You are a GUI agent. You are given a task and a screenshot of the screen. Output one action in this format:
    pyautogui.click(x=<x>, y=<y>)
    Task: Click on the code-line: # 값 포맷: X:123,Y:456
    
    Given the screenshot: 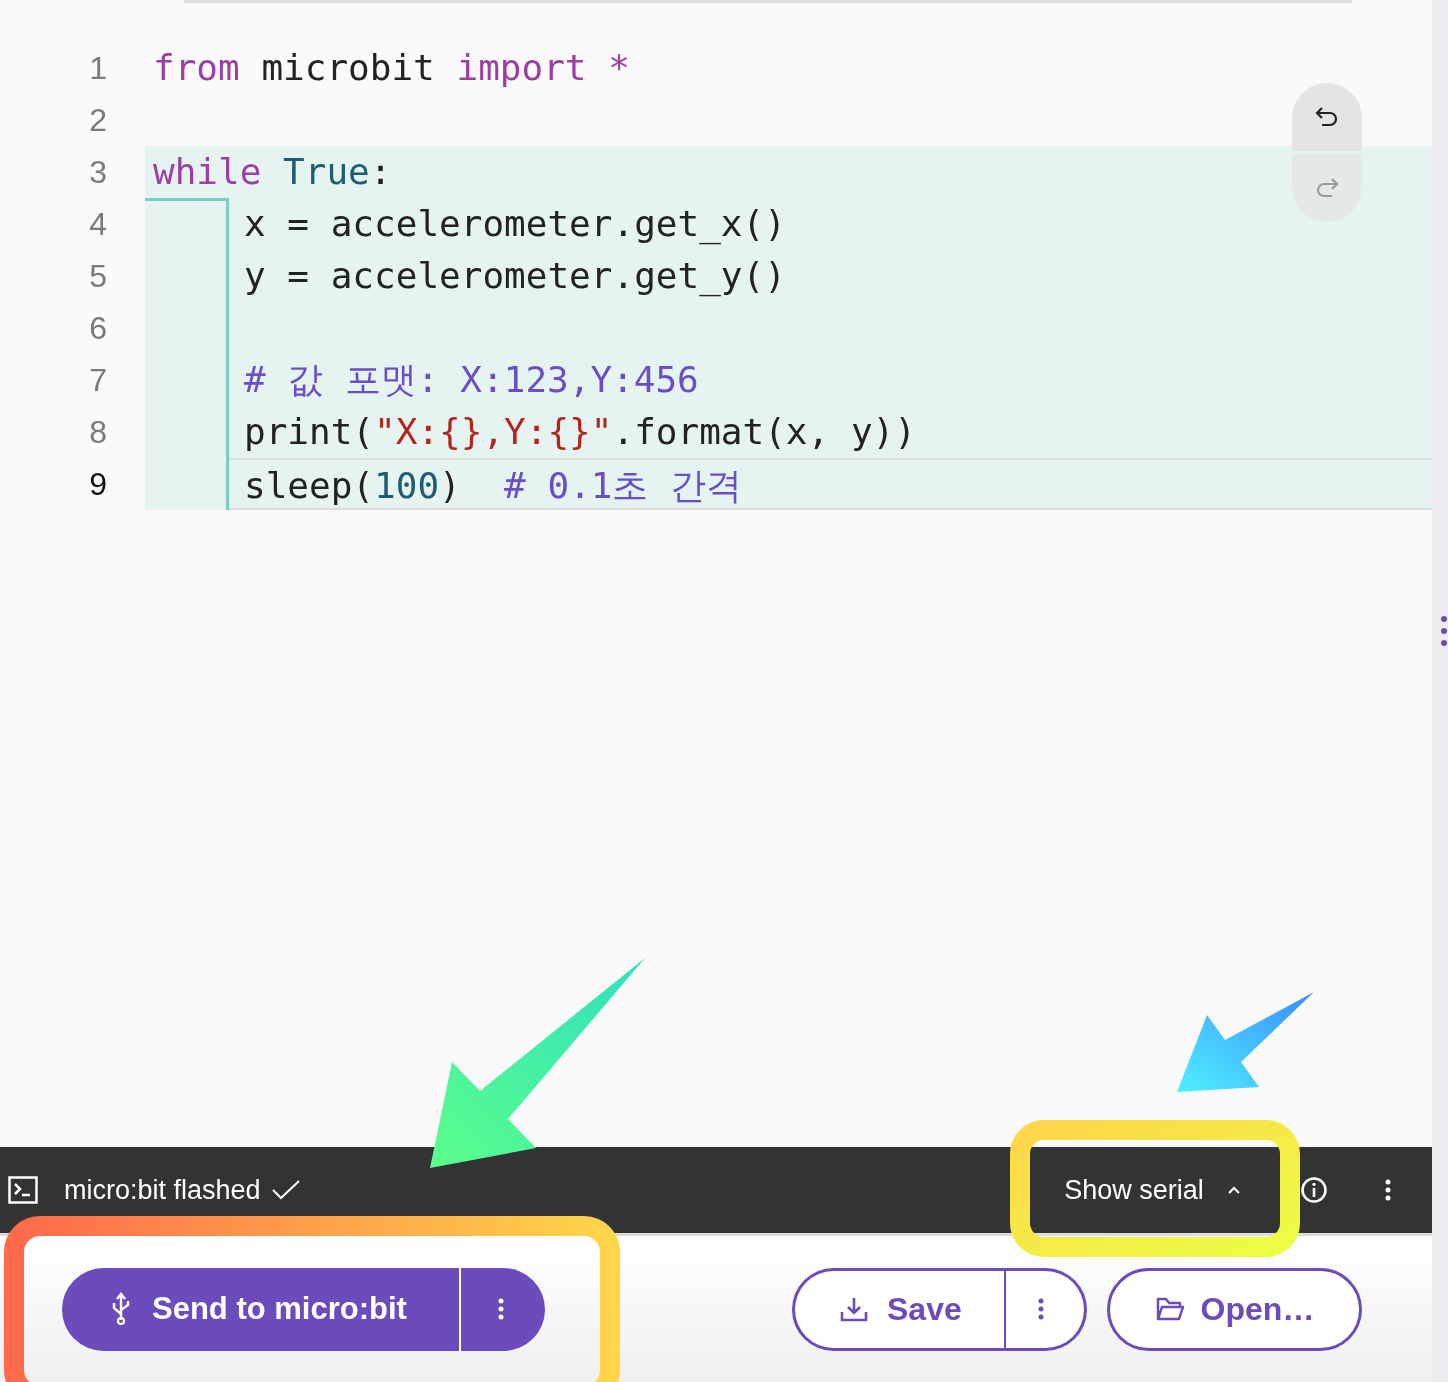 What is the action you would take?
    pyautogui.click(x=471, y=380)
    